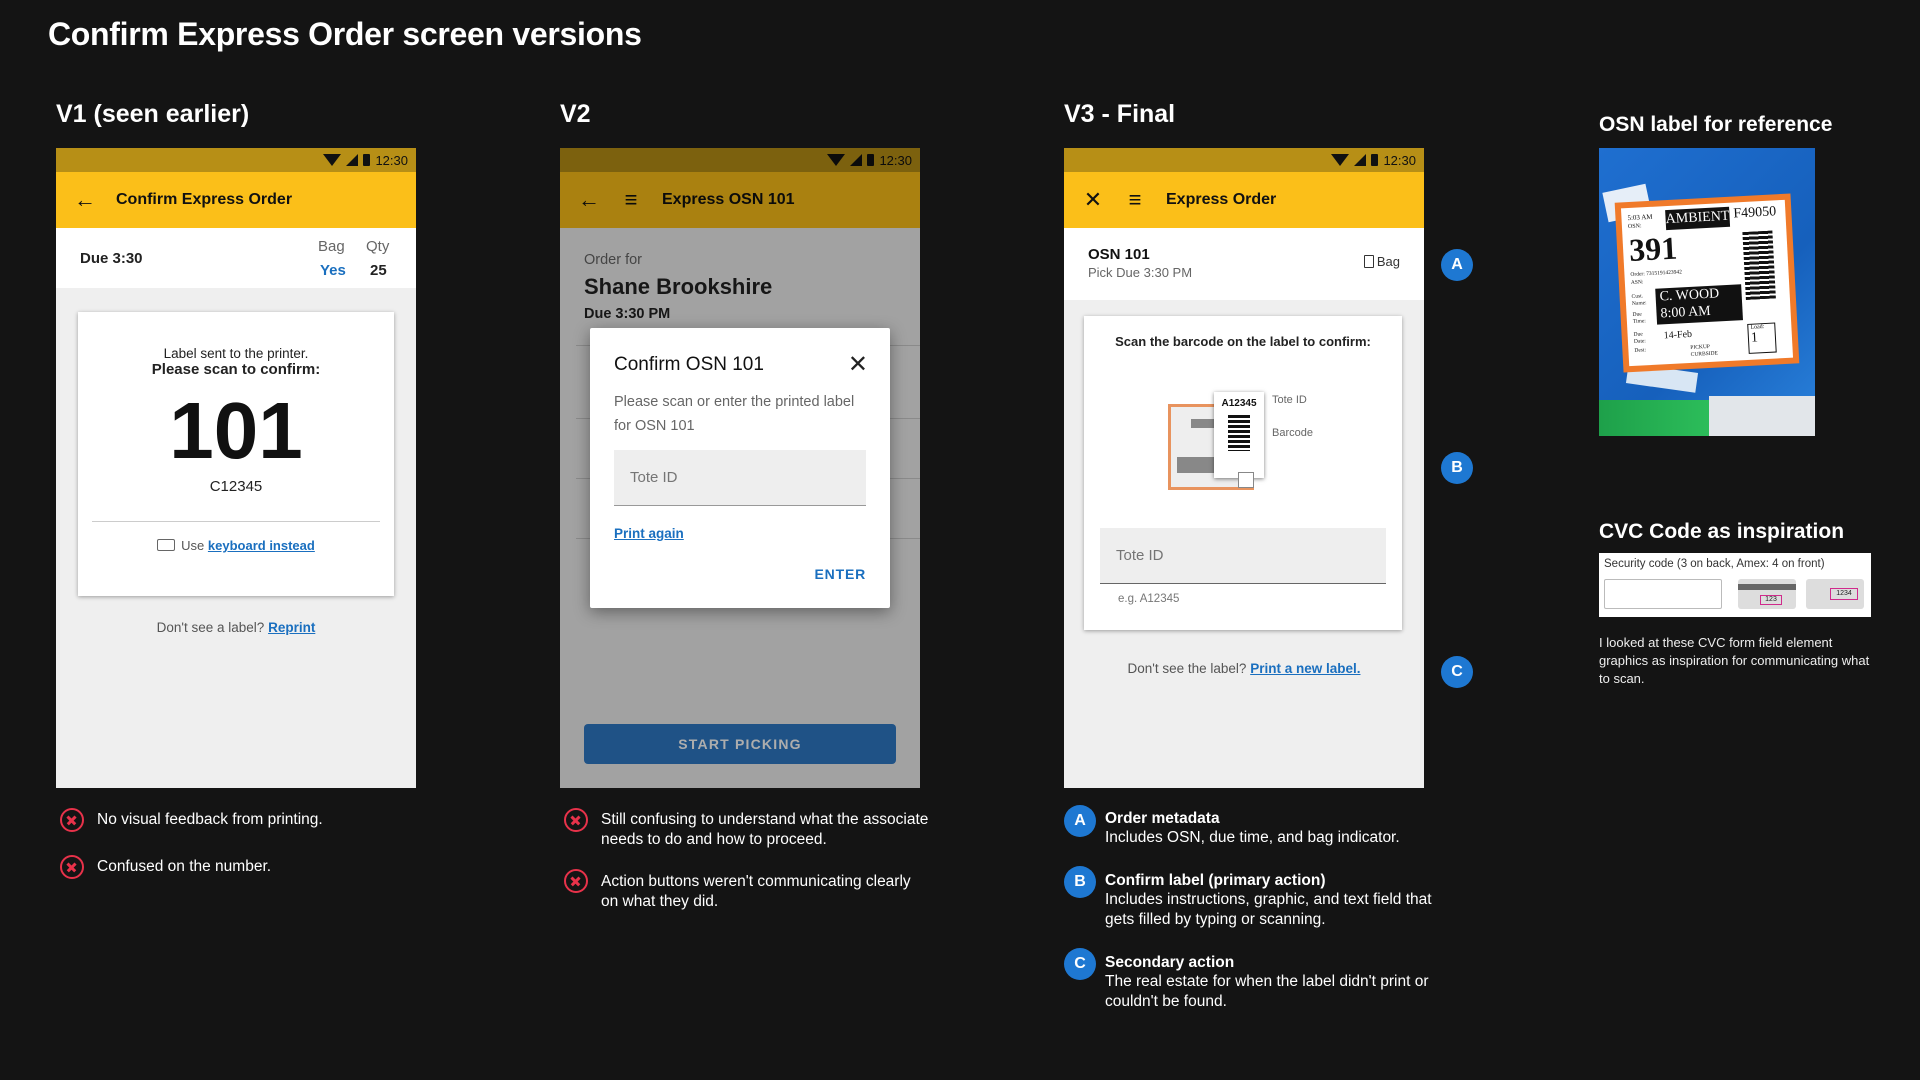 The image size is (1920, 1080). What do you see at coordinates (333, 270) in the screenshot?
I see `bag-value: Yes` at bounding box center [333, 270].